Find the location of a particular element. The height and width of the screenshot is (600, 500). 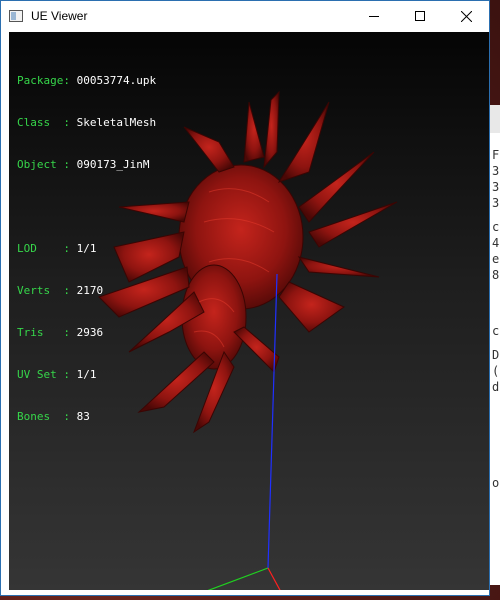

x-axis-line is located at coordinates (274, 578).